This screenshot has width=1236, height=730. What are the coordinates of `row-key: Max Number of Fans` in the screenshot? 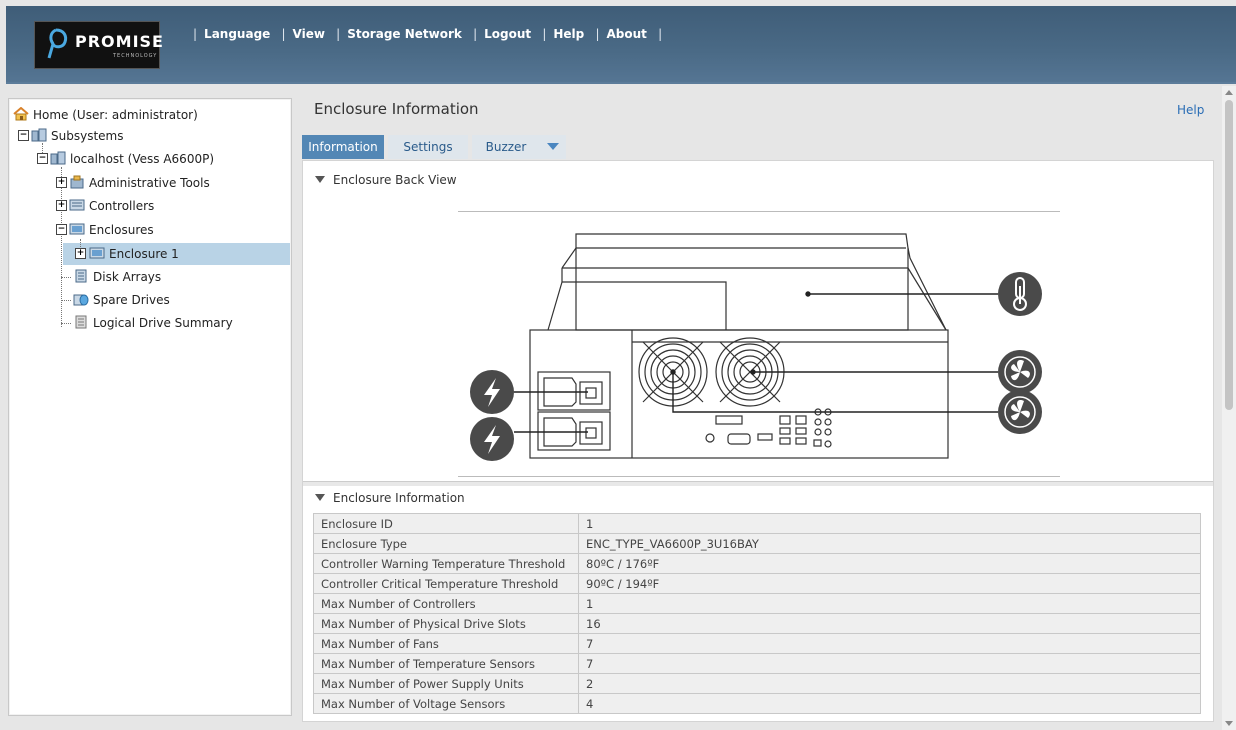 It's located at (446, 643).